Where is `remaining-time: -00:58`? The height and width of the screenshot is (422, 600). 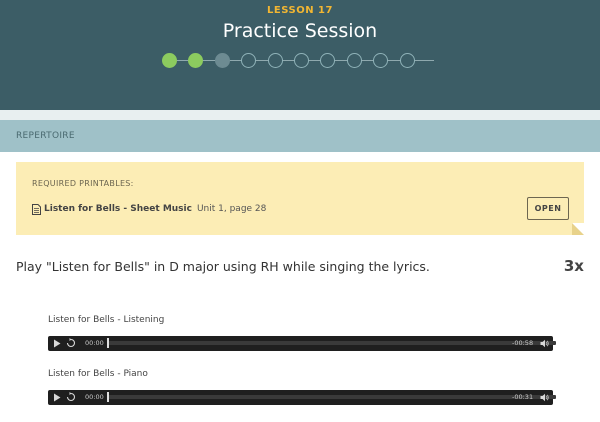
remaining-time: -00:58 is located at coordinates (523, 343).